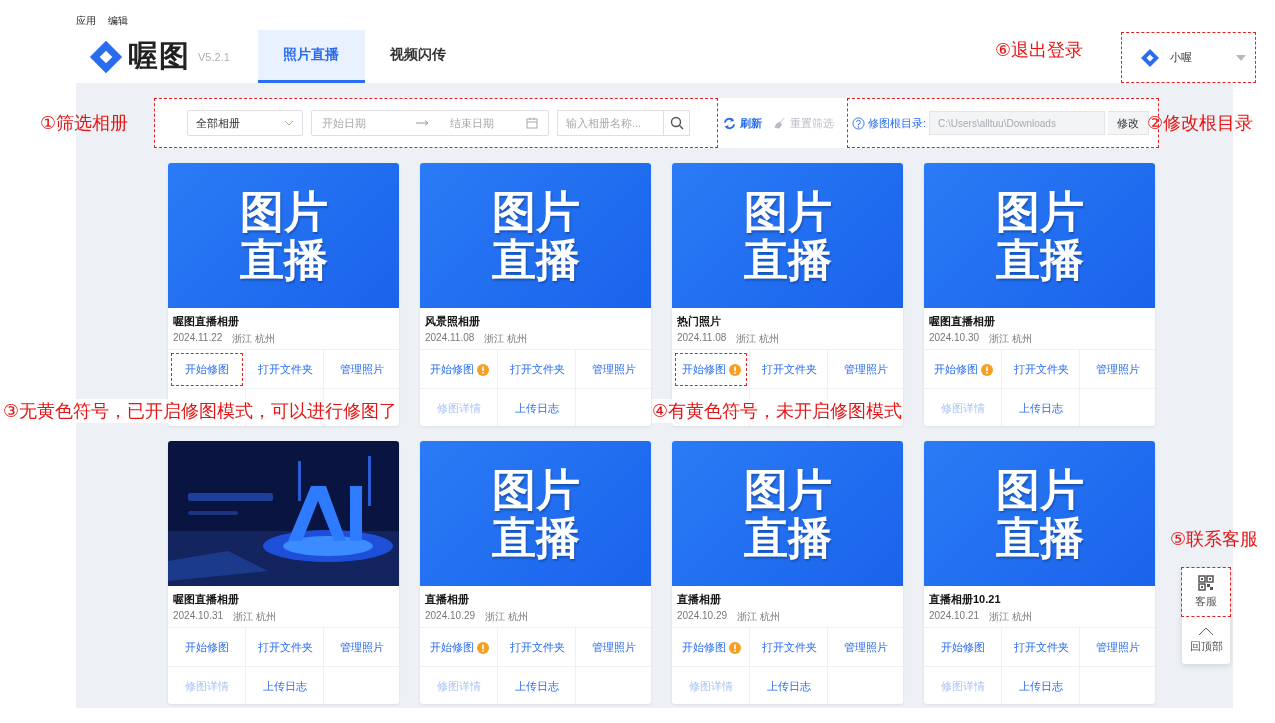  I want to click on chevron-icon, so click(289, 123).